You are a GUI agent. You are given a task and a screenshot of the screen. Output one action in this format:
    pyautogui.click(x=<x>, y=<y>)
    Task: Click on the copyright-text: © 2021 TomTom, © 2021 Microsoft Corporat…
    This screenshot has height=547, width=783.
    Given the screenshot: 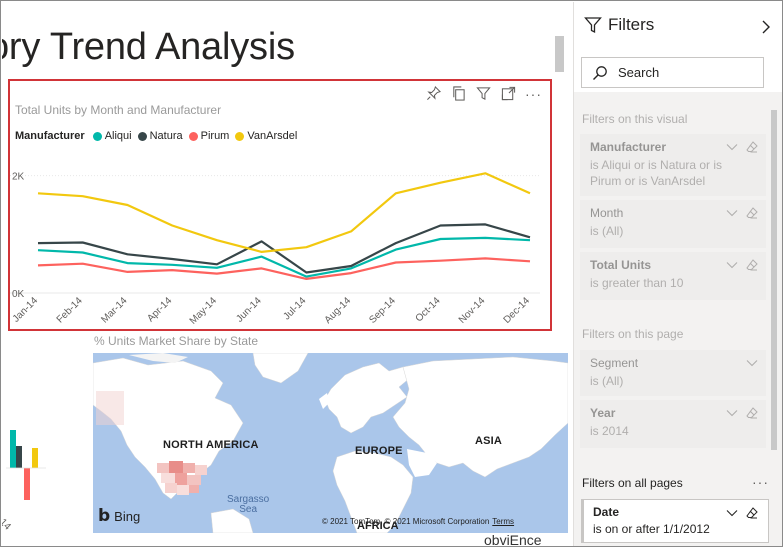 What is the action you would take?
    pyautogui.click(x=406, y=521)
    